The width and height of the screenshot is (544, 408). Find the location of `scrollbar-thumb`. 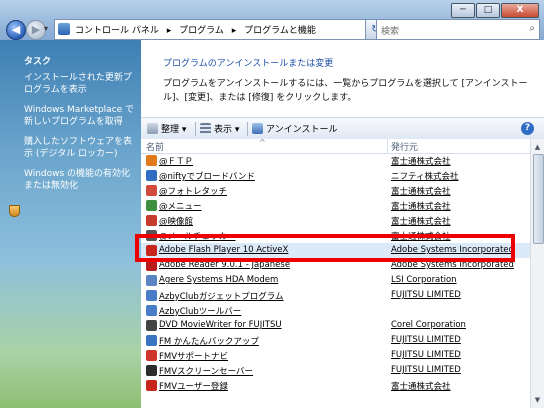

scrollbar-thumb is located at coordinates (538, 199).